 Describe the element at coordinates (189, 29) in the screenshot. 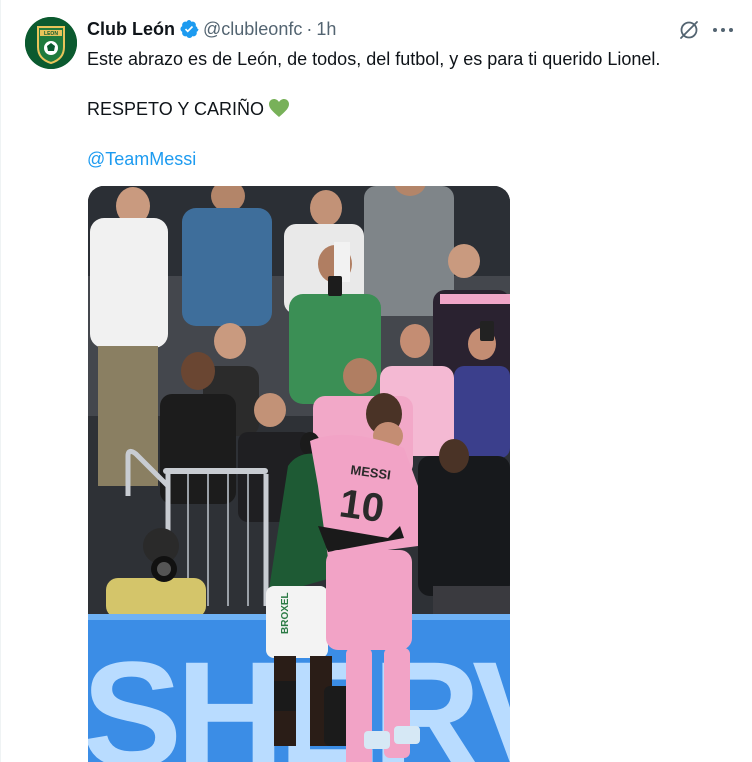

I see `verified-badge-icon` at that location.